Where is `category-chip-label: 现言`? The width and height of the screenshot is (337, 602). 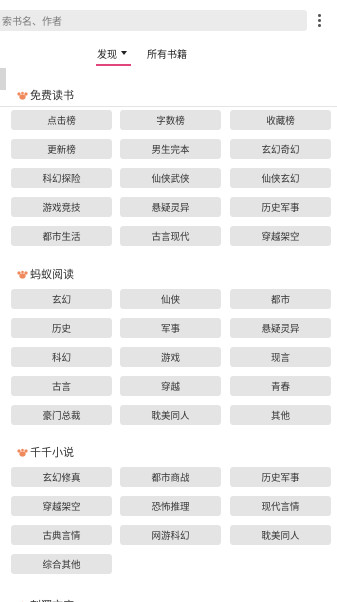 category-chip-label: 现言 is located at coordinates (280, 358).